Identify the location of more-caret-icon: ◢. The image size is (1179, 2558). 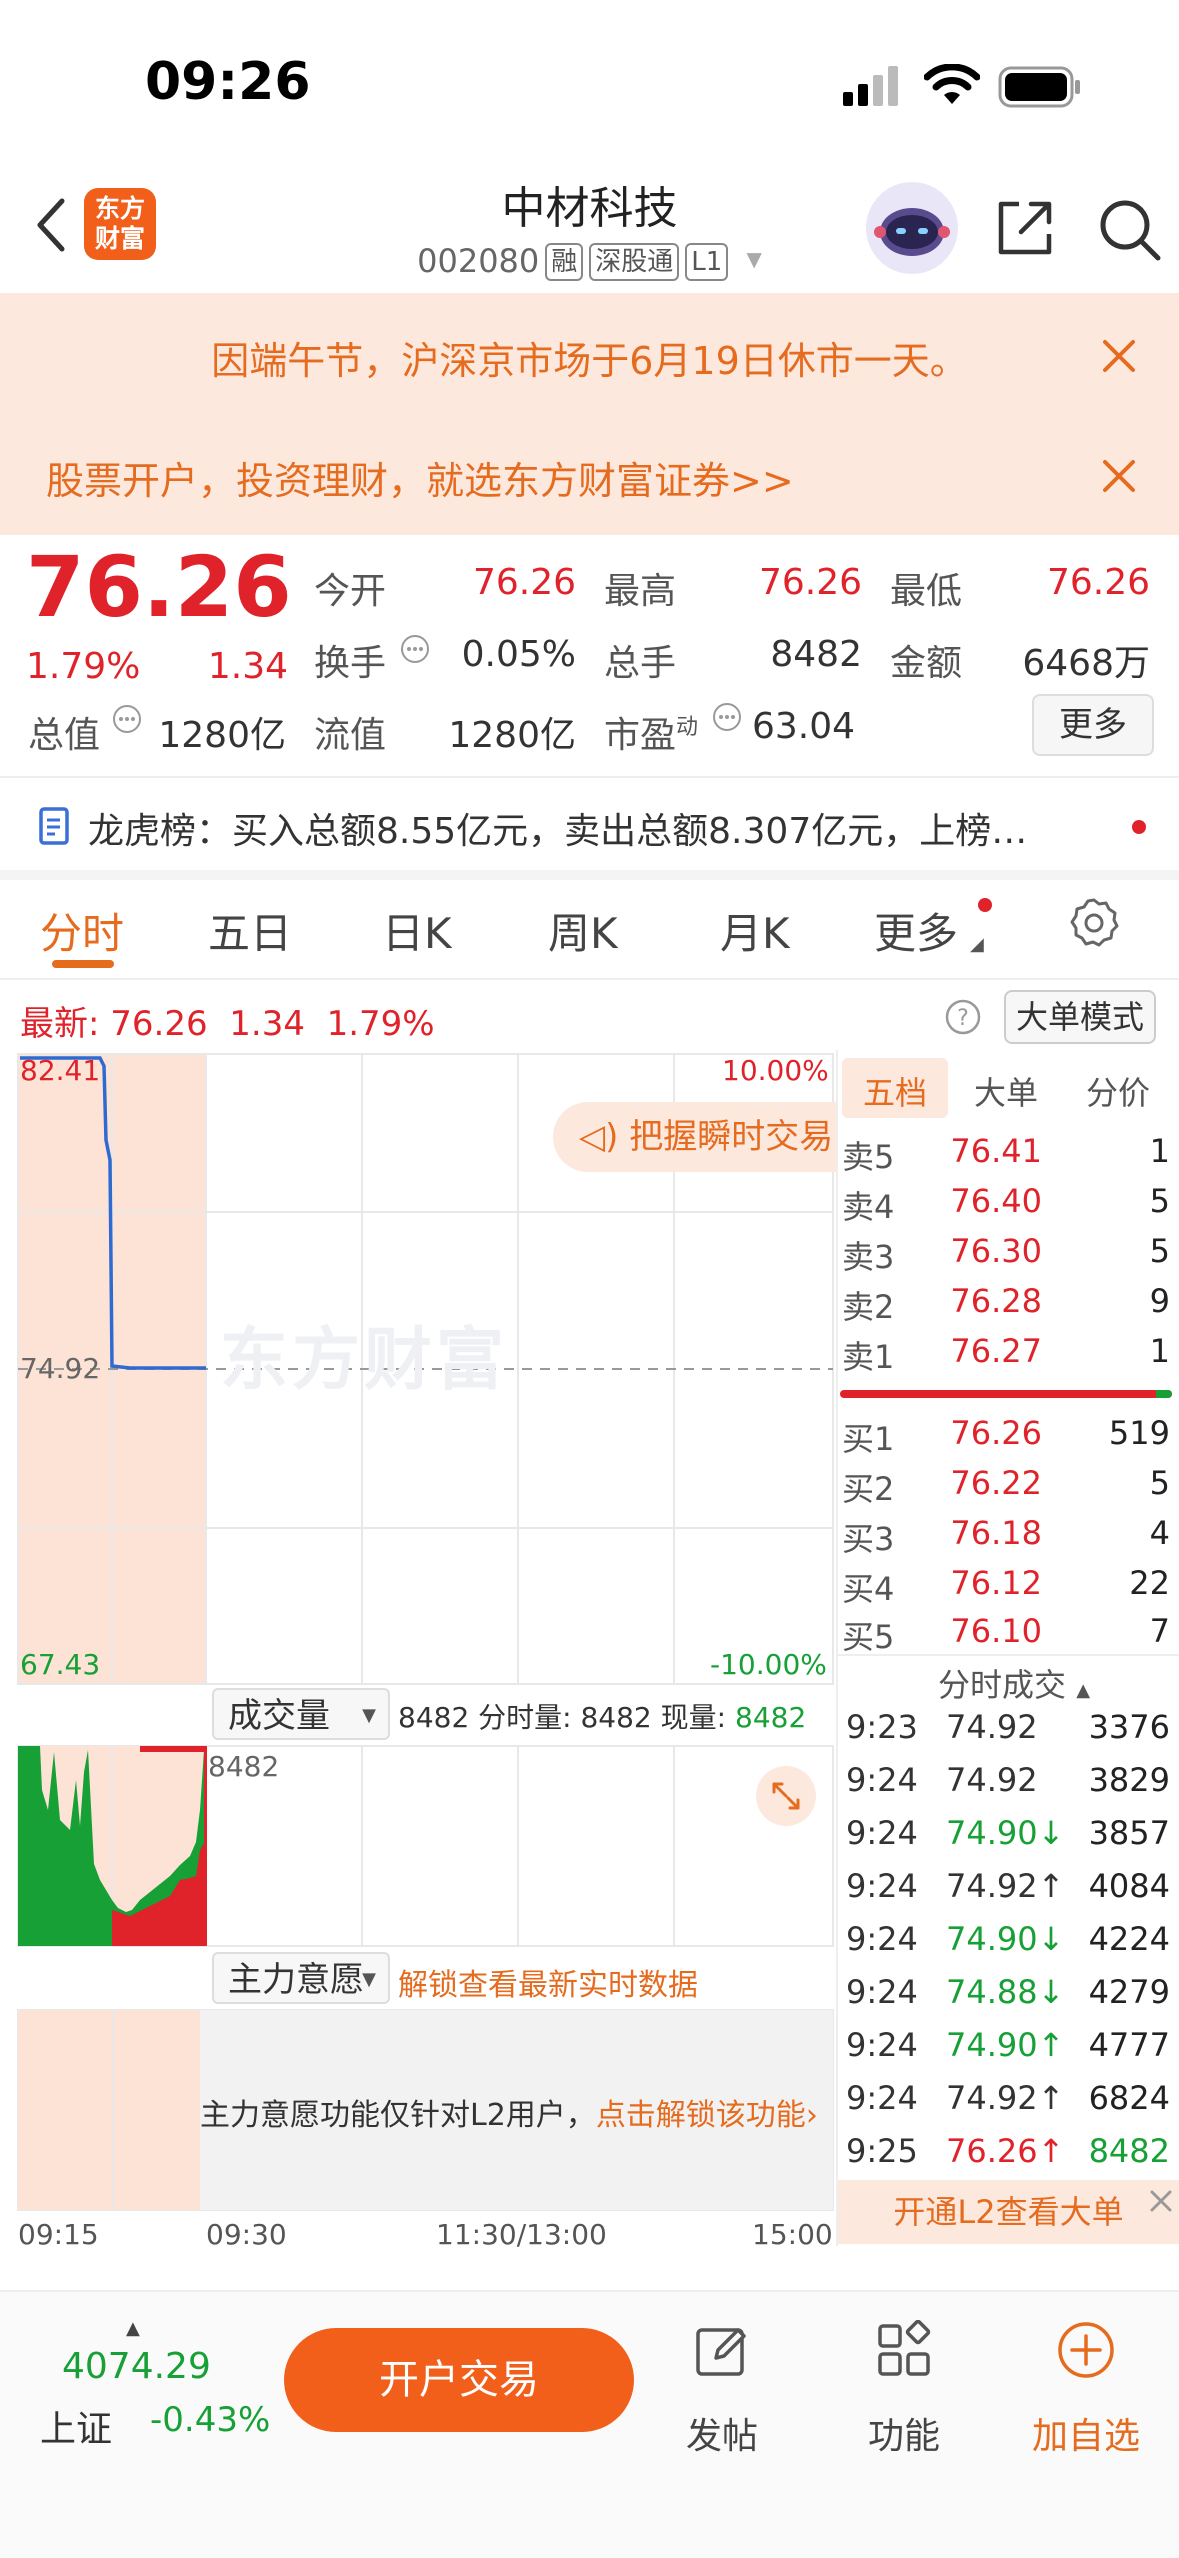
(977, 944).